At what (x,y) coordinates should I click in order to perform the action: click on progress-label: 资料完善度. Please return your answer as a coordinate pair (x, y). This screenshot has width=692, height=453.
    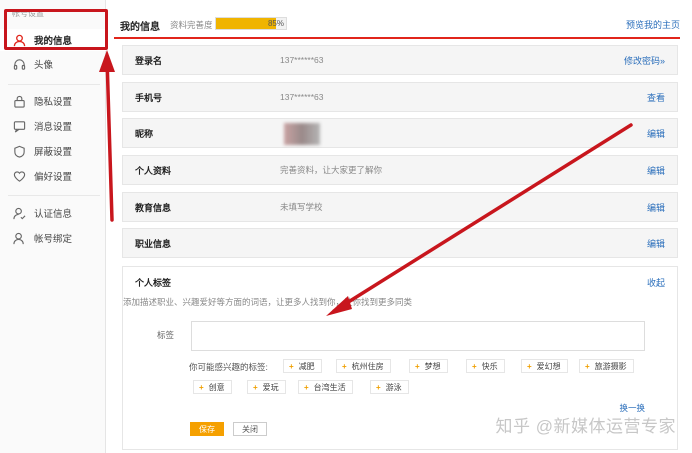
    Looking at the image, I should click on (191, 25).